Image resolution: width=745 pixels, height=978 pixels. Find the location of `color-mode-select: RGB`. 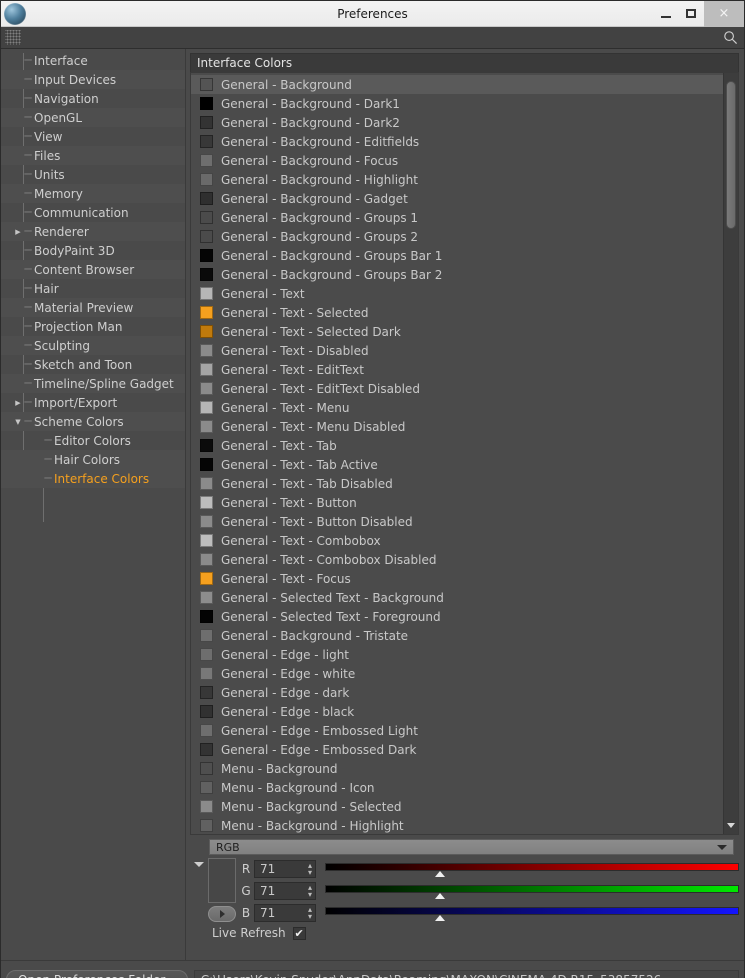

color-mode-select: RGB is located at coordinates (471, 847).